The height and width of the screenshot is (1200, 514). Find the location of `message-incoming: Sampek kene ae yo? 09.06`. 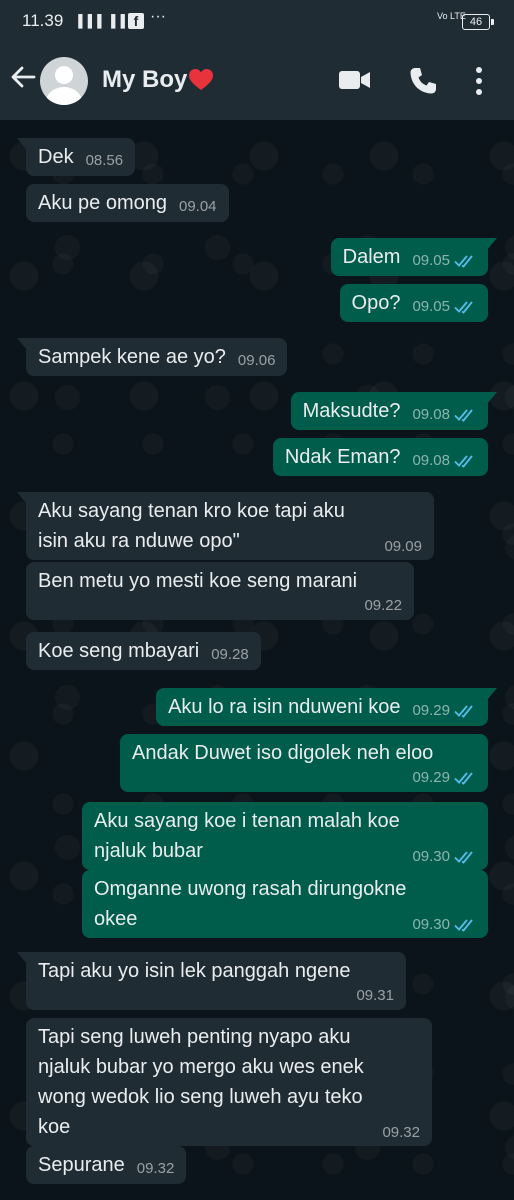

message-incoming: Sampek kene ae yo? 09.06 is located at coordinates (152, 357).